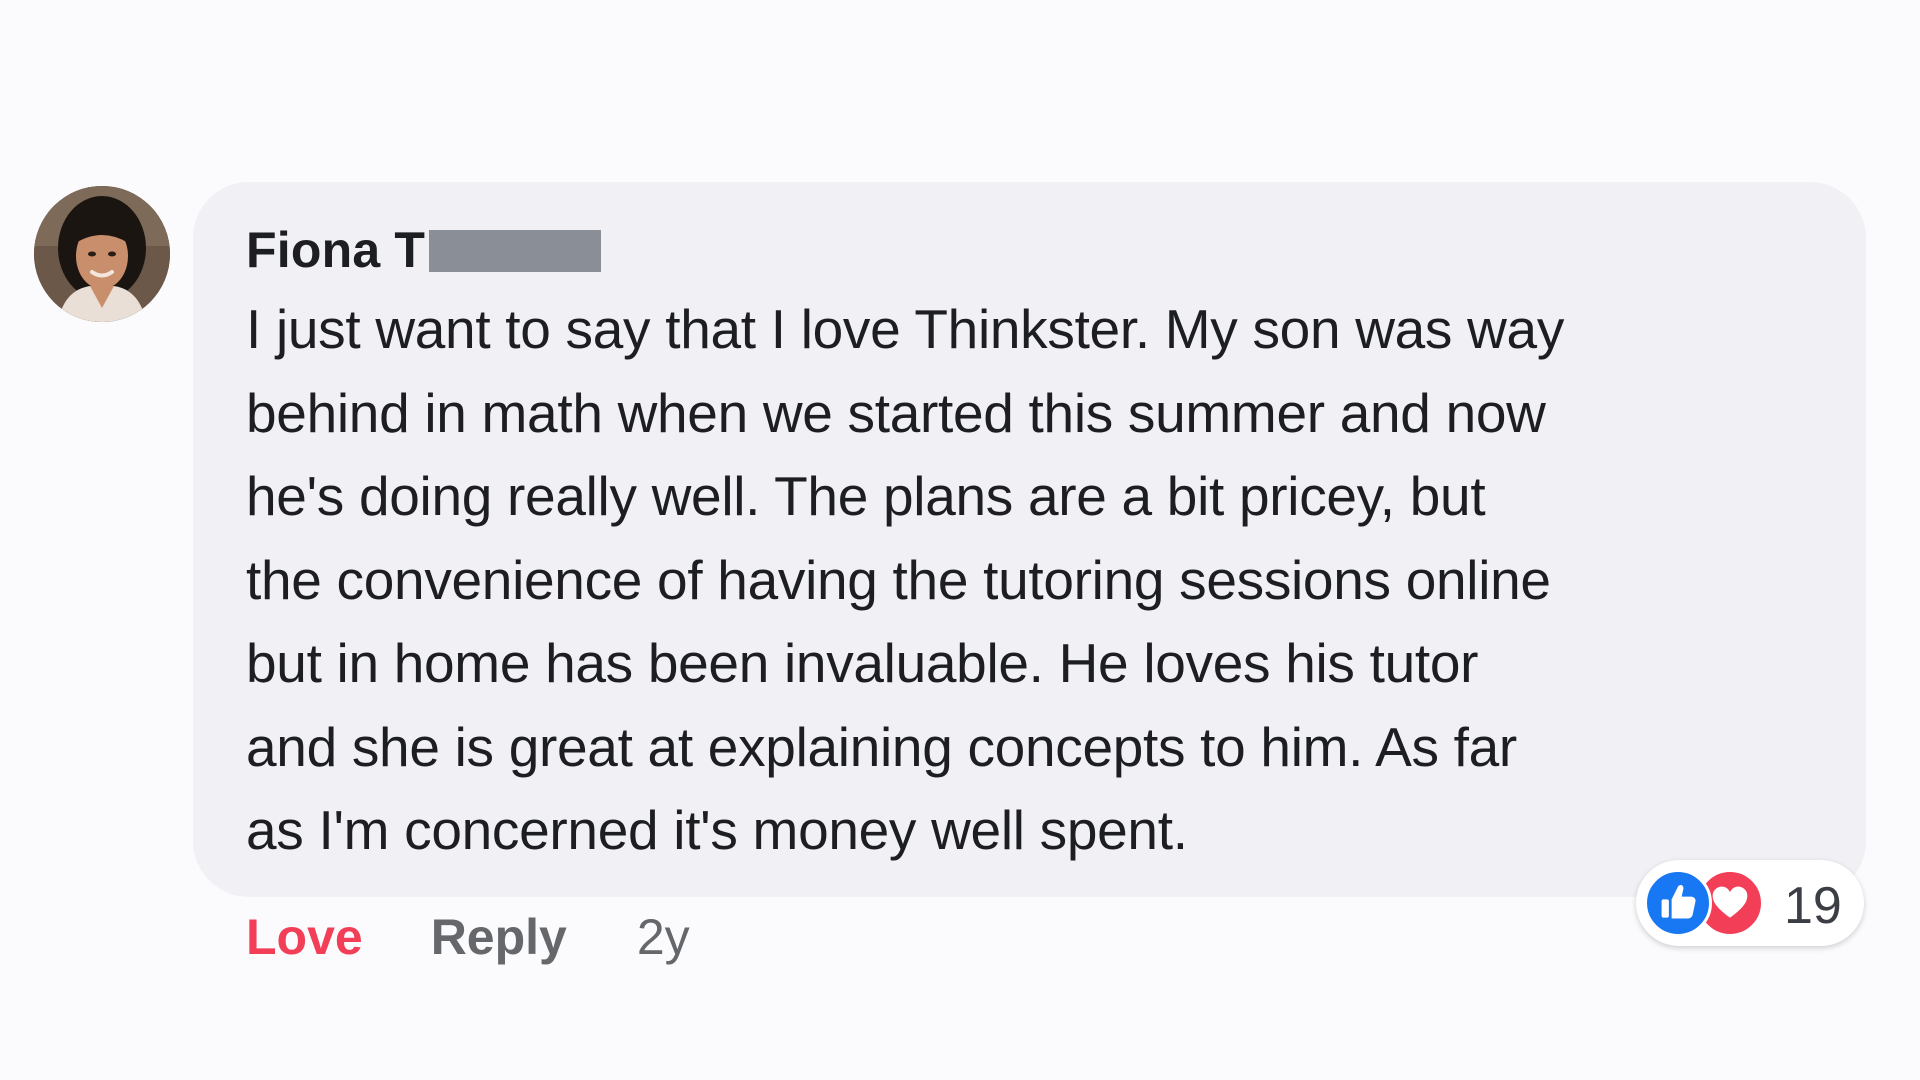 The image size is (1920, 1080). Describe the element at coordinates (335, 250) in the screenshot. I see `author-name: Fiona T` at that location.